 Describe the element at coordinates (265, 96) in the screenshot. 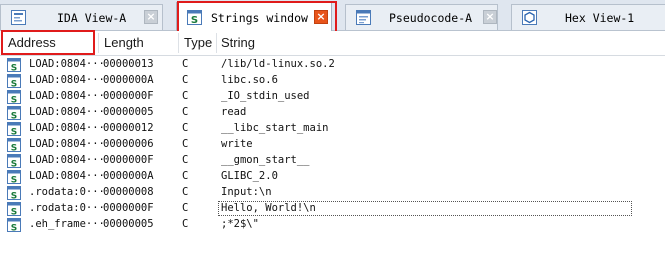

I see `cell-string: _IO_stdin_used` at that location.